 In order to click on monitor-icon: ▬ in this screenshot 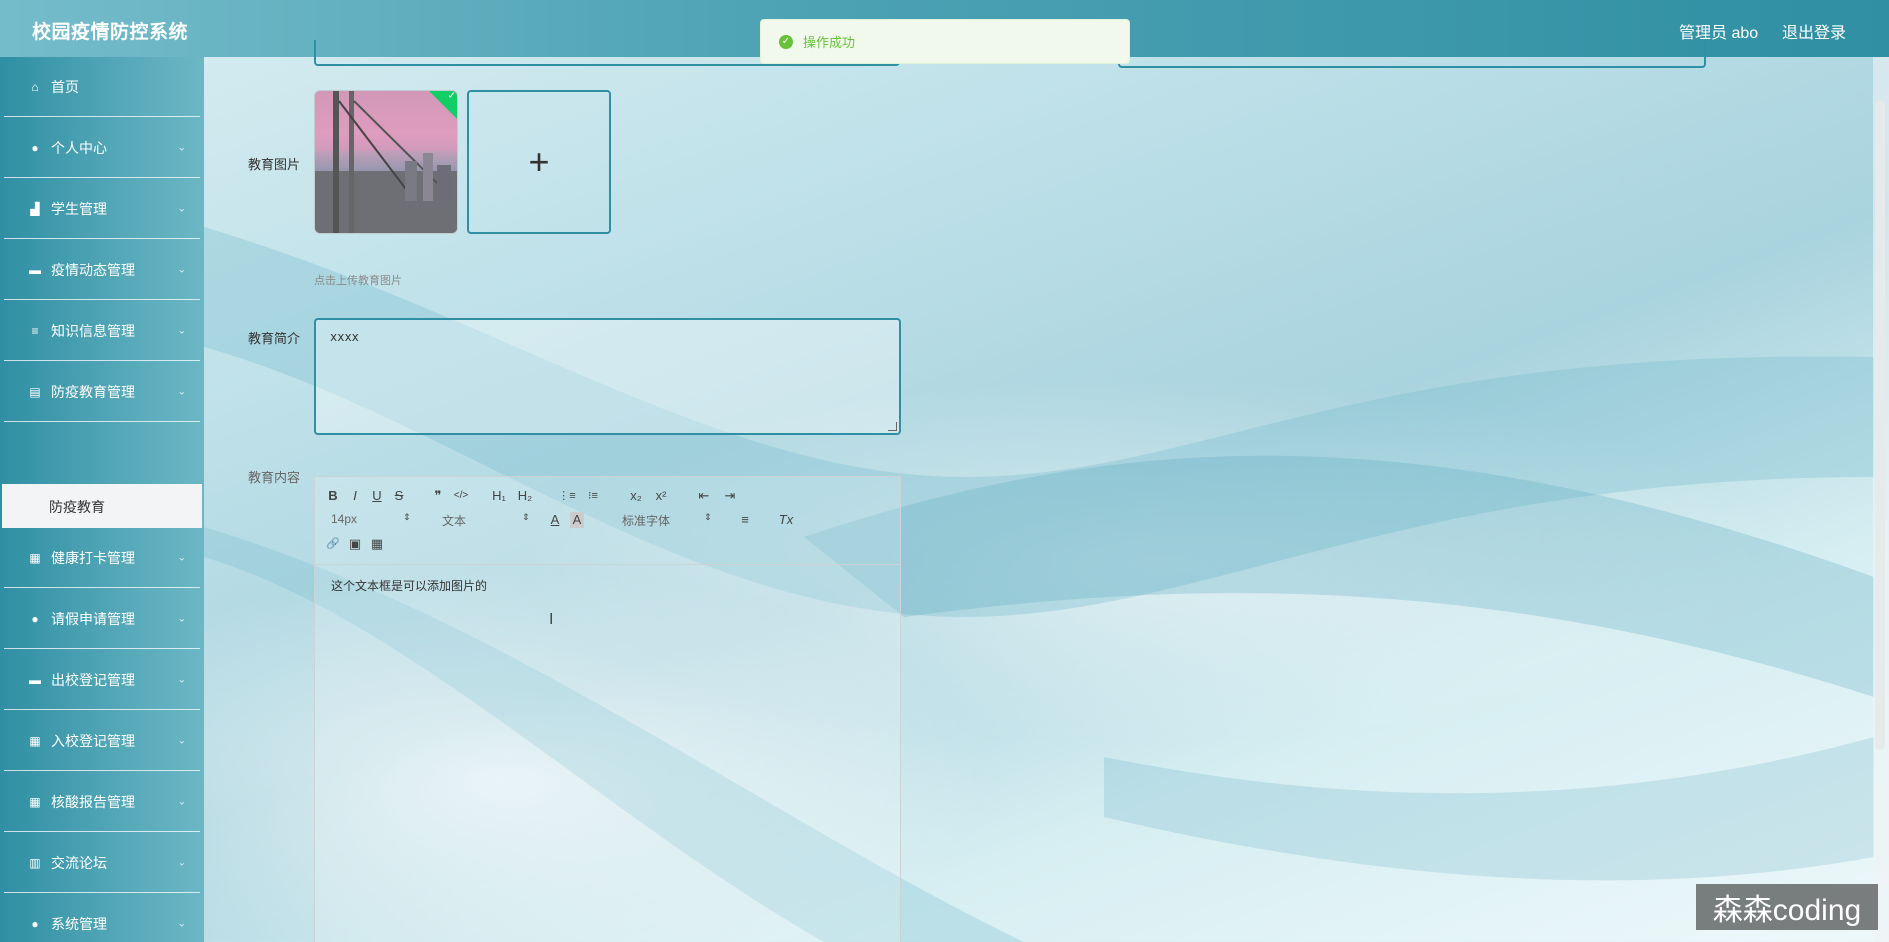, I will do `click(35, 269)`.